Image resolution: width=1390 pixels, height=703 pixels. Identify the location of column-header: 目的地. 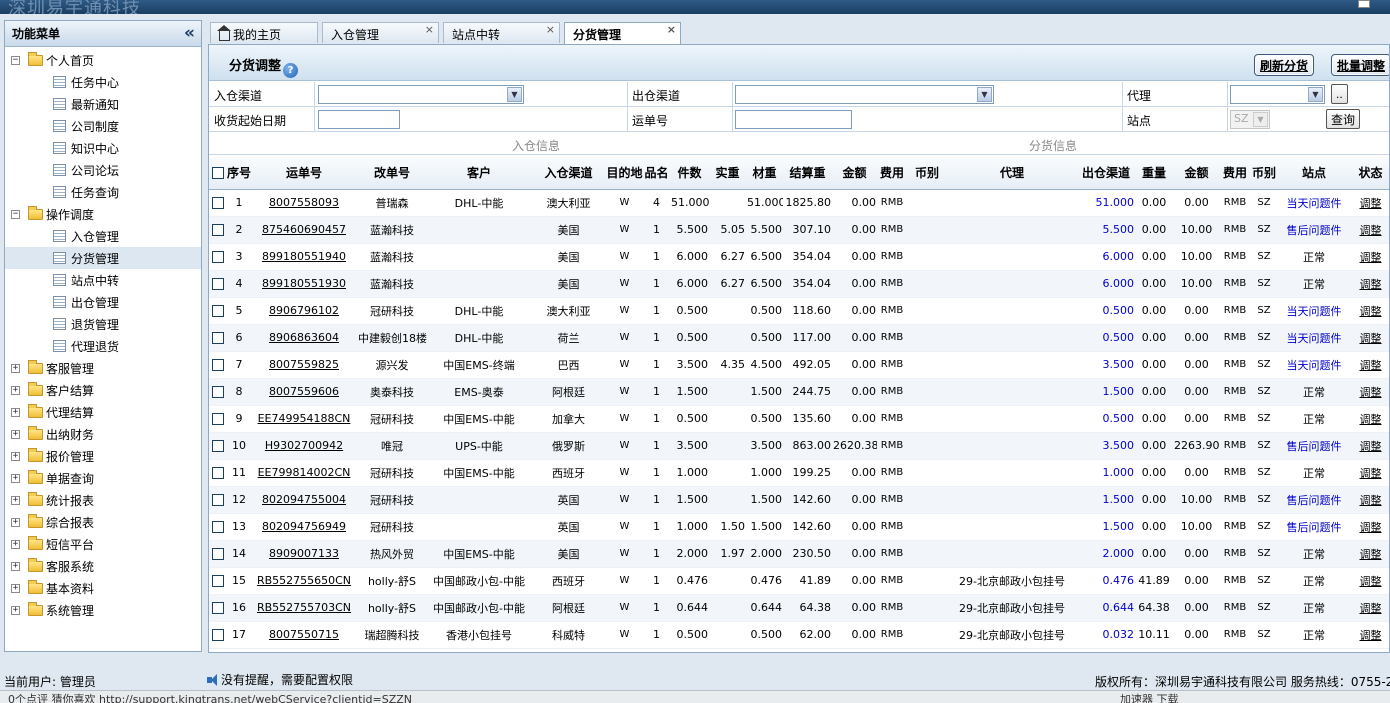
(624, 173).